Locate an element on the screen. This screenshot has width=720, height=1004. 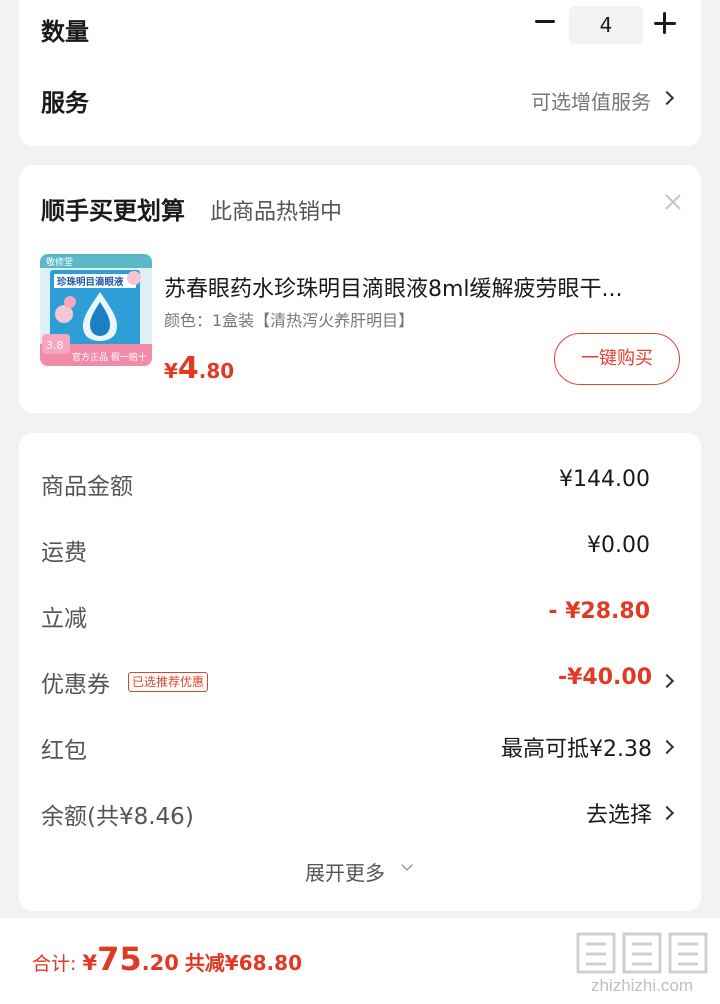
watermark-logo is located at coordinates (642, 953).